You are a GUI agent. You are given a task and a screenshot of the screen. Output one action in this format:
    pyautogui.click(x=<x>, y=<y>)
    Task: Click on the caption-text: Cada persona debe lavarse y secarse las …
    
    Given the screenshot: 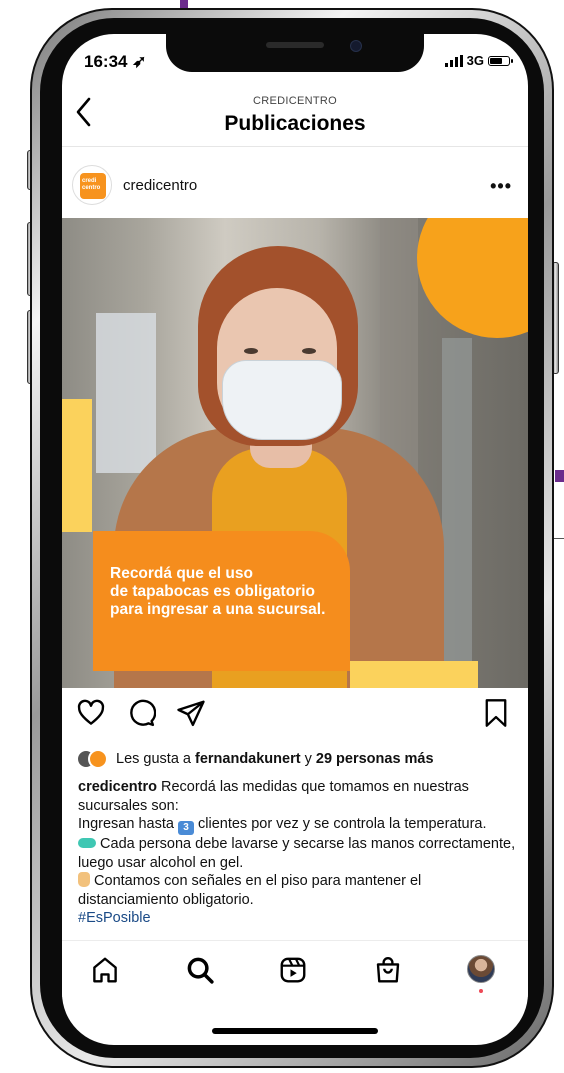 What is the action you would take?
    pyautogui.click(x=297, y=853)
    